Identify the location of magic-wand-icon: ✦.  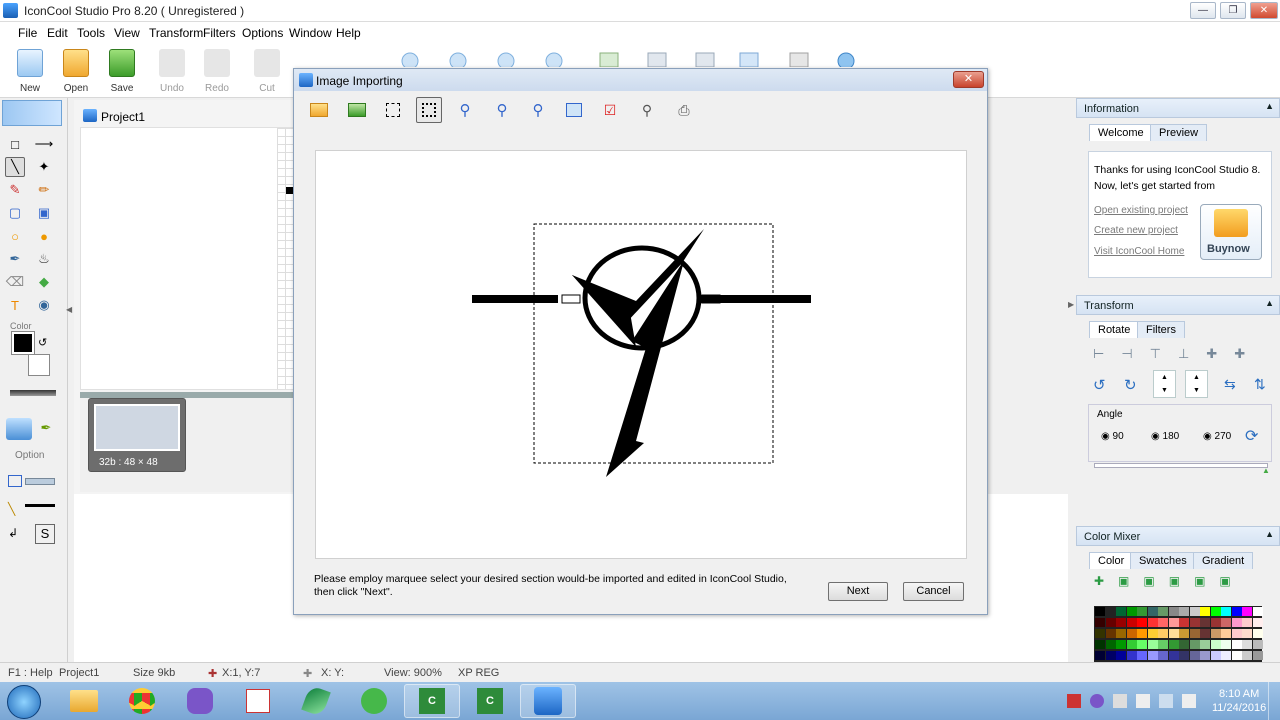
(44, 167).